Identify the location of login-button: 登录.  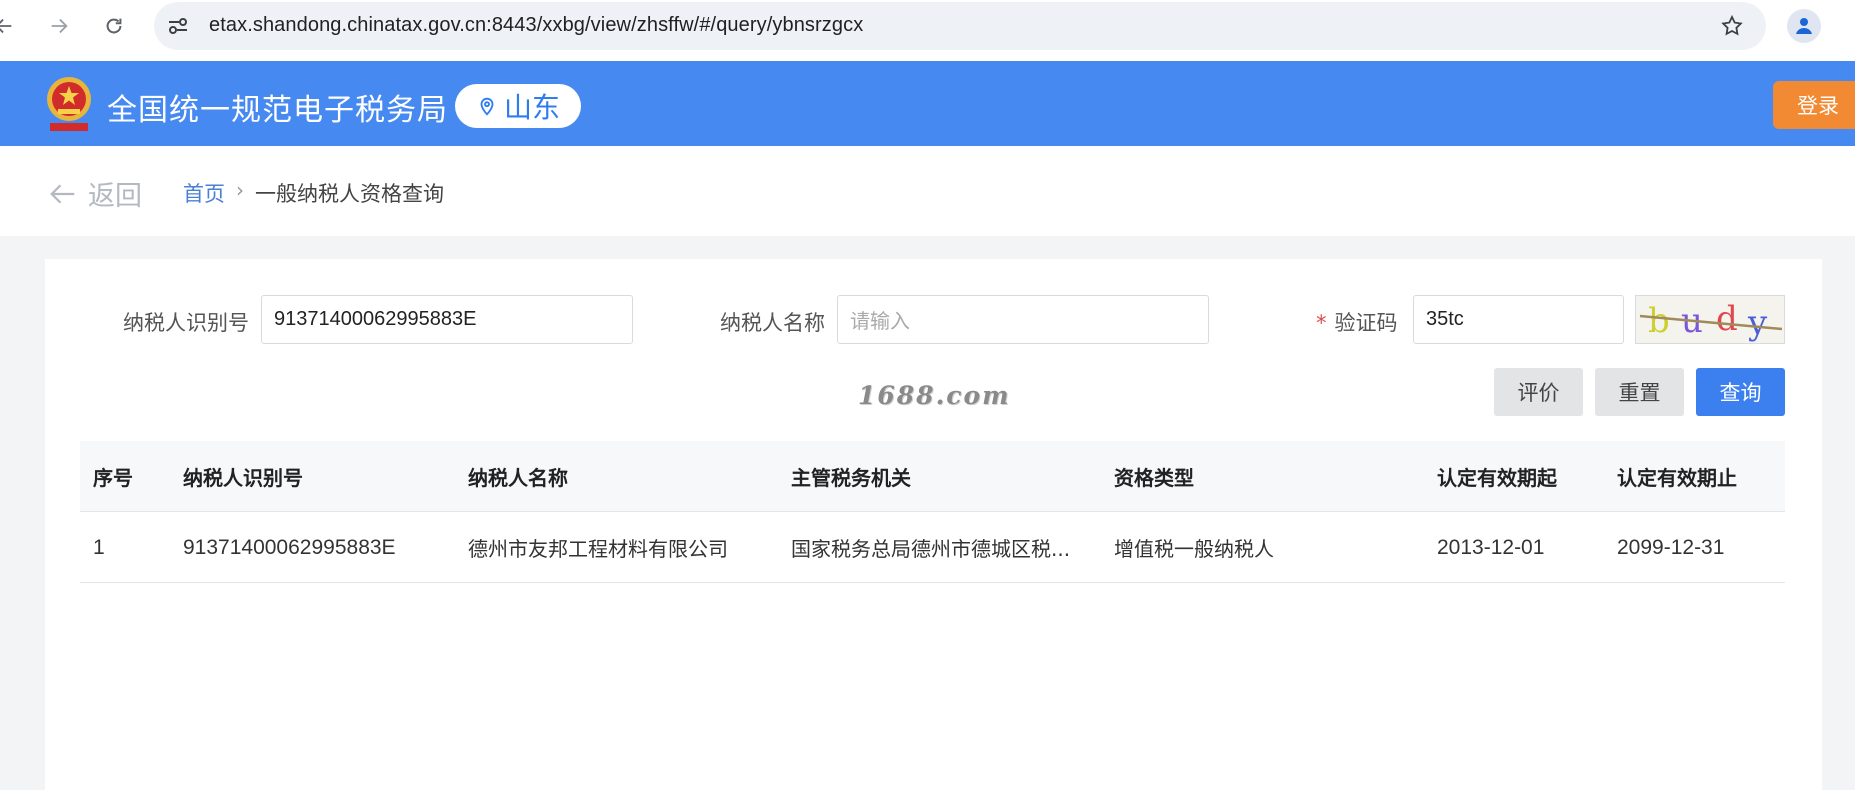
(1814, 105).